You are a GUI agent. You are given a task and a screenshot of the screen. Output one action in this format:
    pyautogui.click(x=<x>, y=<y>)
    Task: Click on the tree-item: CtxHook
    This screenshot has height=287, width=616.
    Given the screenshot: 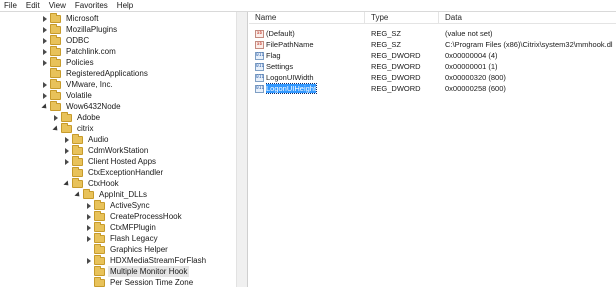 What is the action you would take?
    pyautogui.click(x=92, y=183)
    